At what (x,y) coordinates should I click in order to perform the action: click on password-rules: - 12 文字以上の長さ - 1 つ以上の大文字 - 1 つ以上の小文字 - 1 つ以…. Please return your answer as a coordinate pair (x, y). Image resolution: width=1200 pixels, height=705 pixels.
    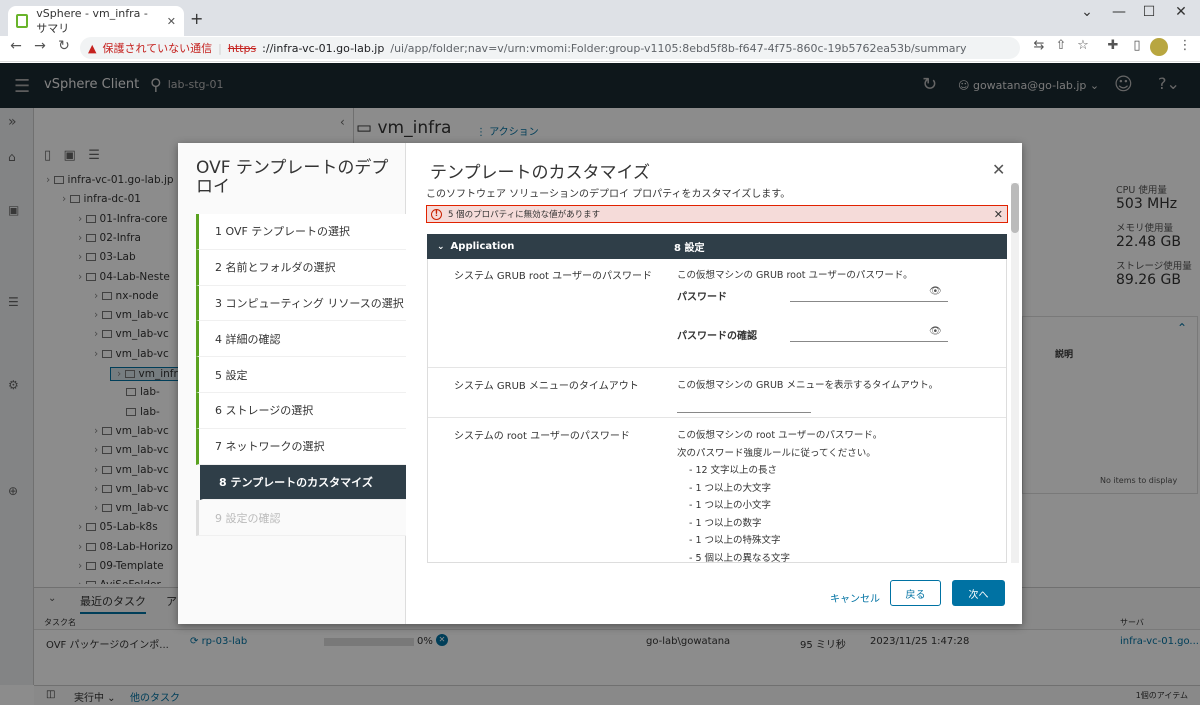
    Looking at the image, I should click on (779, 512).